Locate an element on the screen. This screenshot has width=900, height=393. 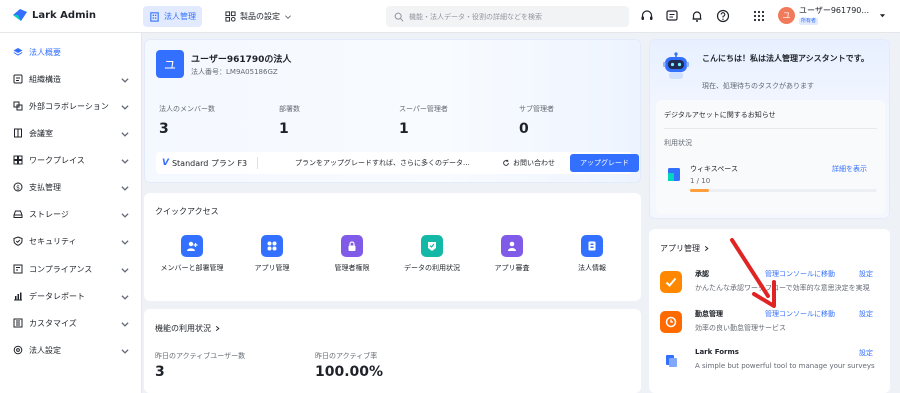
quick-item-label: アプリ審査 is located at coordinates (512, 268).